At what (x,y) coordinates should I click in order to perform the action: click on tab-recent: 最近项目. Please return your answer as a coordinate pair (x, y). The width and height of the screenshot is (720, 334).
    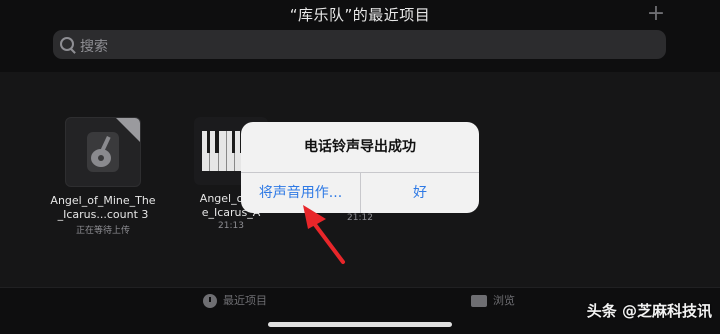
    Looking at the image, I should click on (235, 300).